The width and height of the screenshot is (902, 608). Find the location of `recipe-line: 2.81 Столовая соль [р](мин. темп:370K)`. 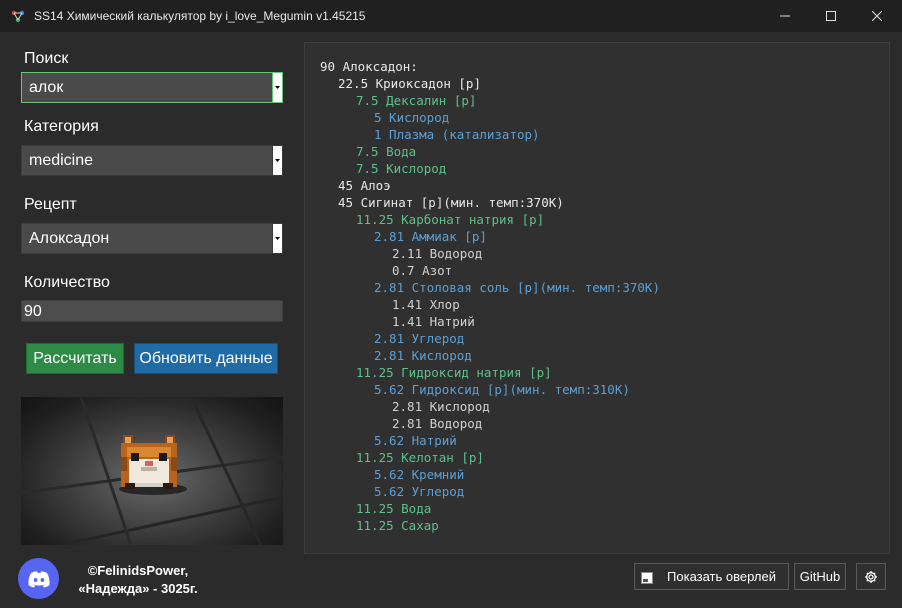

recipe-line: 2.81 Столовая соль [р](мин. темп:370K) is located at coordinates (517, 287).